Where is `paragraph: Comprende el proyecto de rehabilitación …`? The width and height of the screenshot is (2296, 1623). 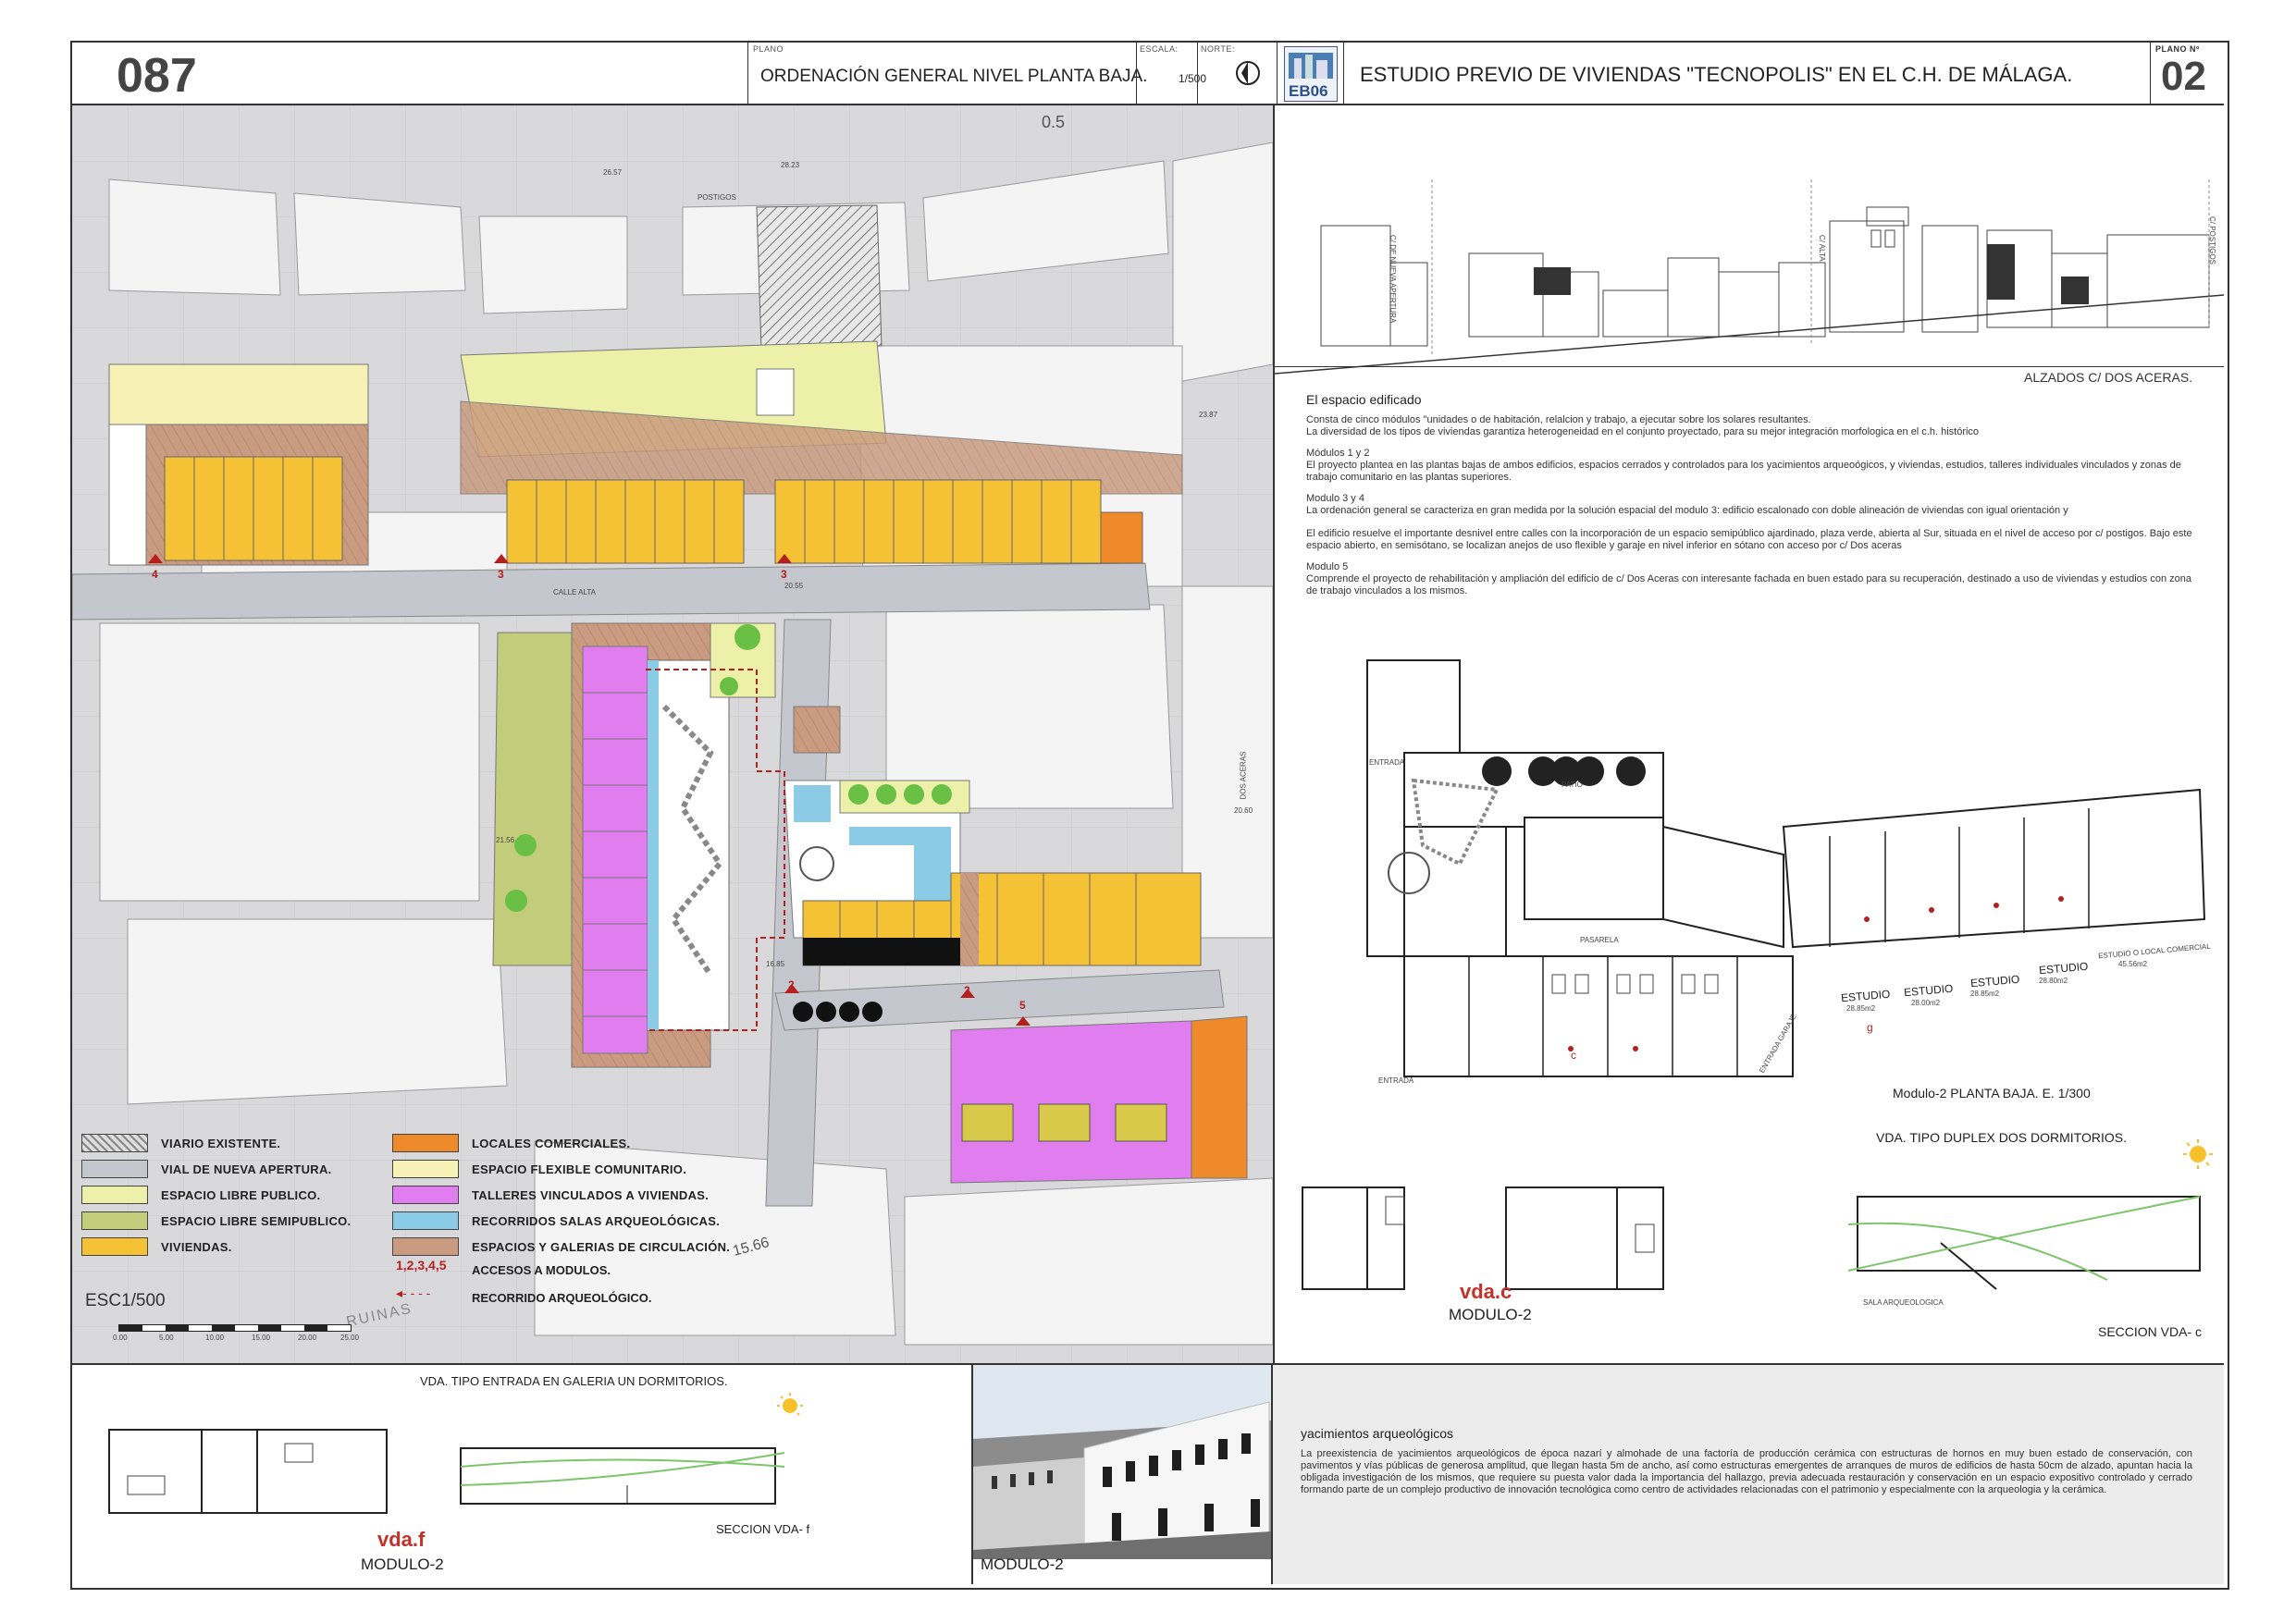
paragraph: Comprende el proyecto de rehabilitación … is located at coordinates (1748, 584).